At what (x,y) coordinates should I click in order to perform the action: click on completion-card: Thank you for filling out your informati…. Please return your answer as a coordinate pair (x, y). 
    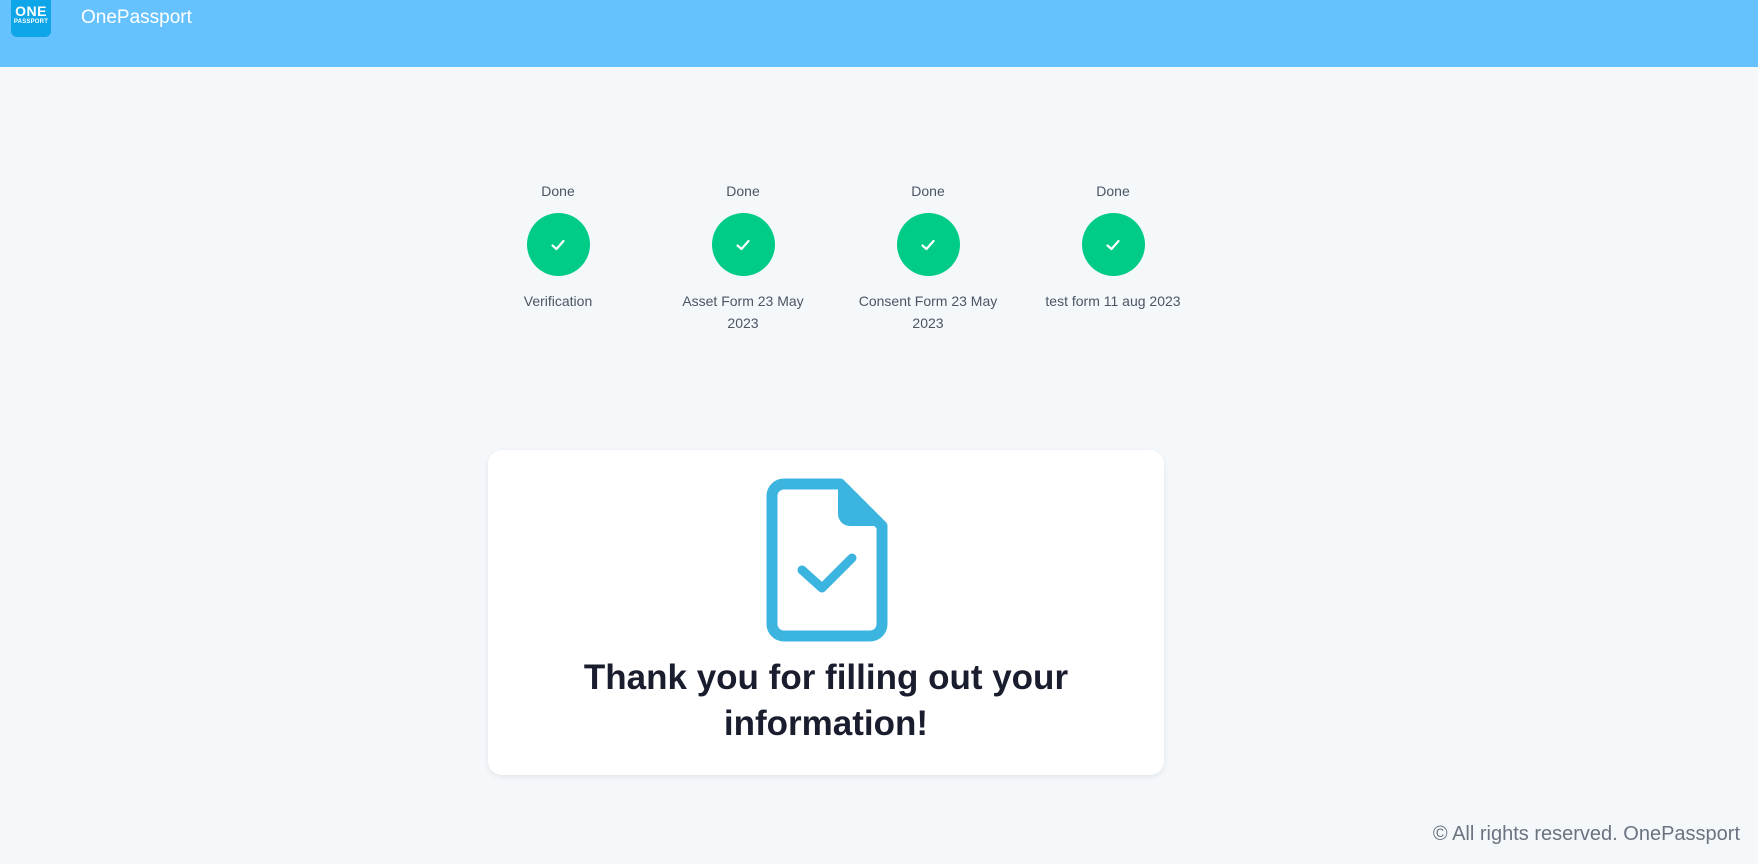
    Looking at the image, I should click on (826, 612).